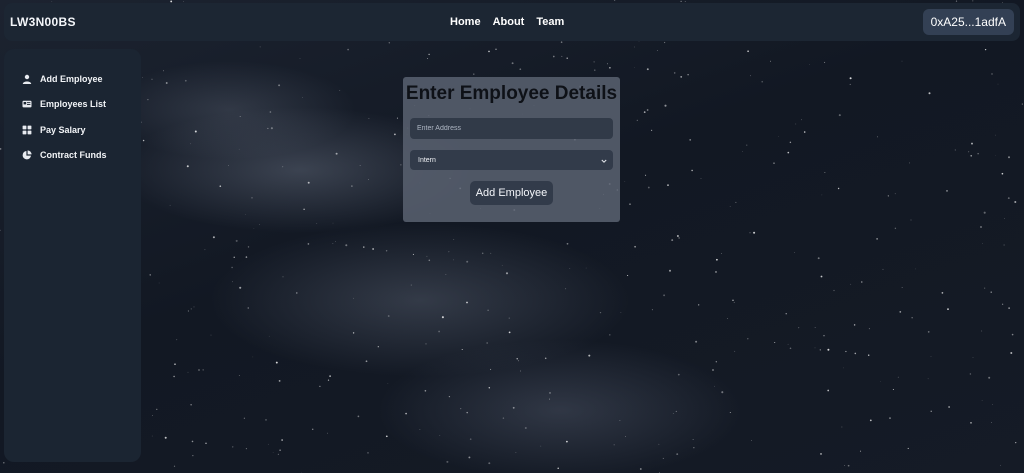 Image resolution: width=1024 pixels, height=473 pixels. What do you see at coordinates (511, 193) in the screenshot?
I see `add-employee-button: Add Employee` at bounding box center [511, 193].